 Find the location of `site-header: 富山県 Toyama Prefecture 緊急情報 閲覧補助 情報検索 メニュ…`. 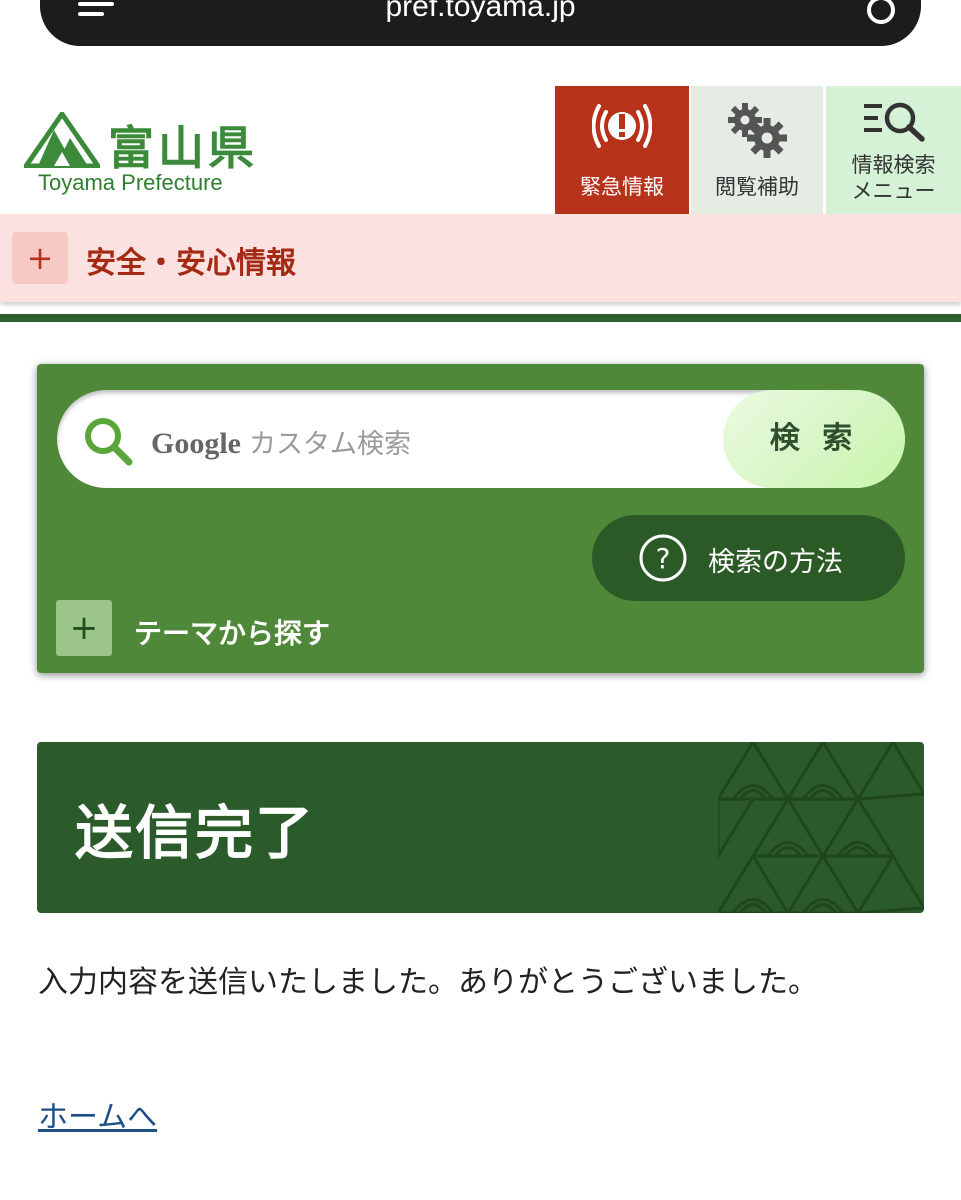

site-header: 富山県 Toyama Prefecture 緊急情報 閲覧補助 情報検索 メニュ… is located at coordinates (480, 150).